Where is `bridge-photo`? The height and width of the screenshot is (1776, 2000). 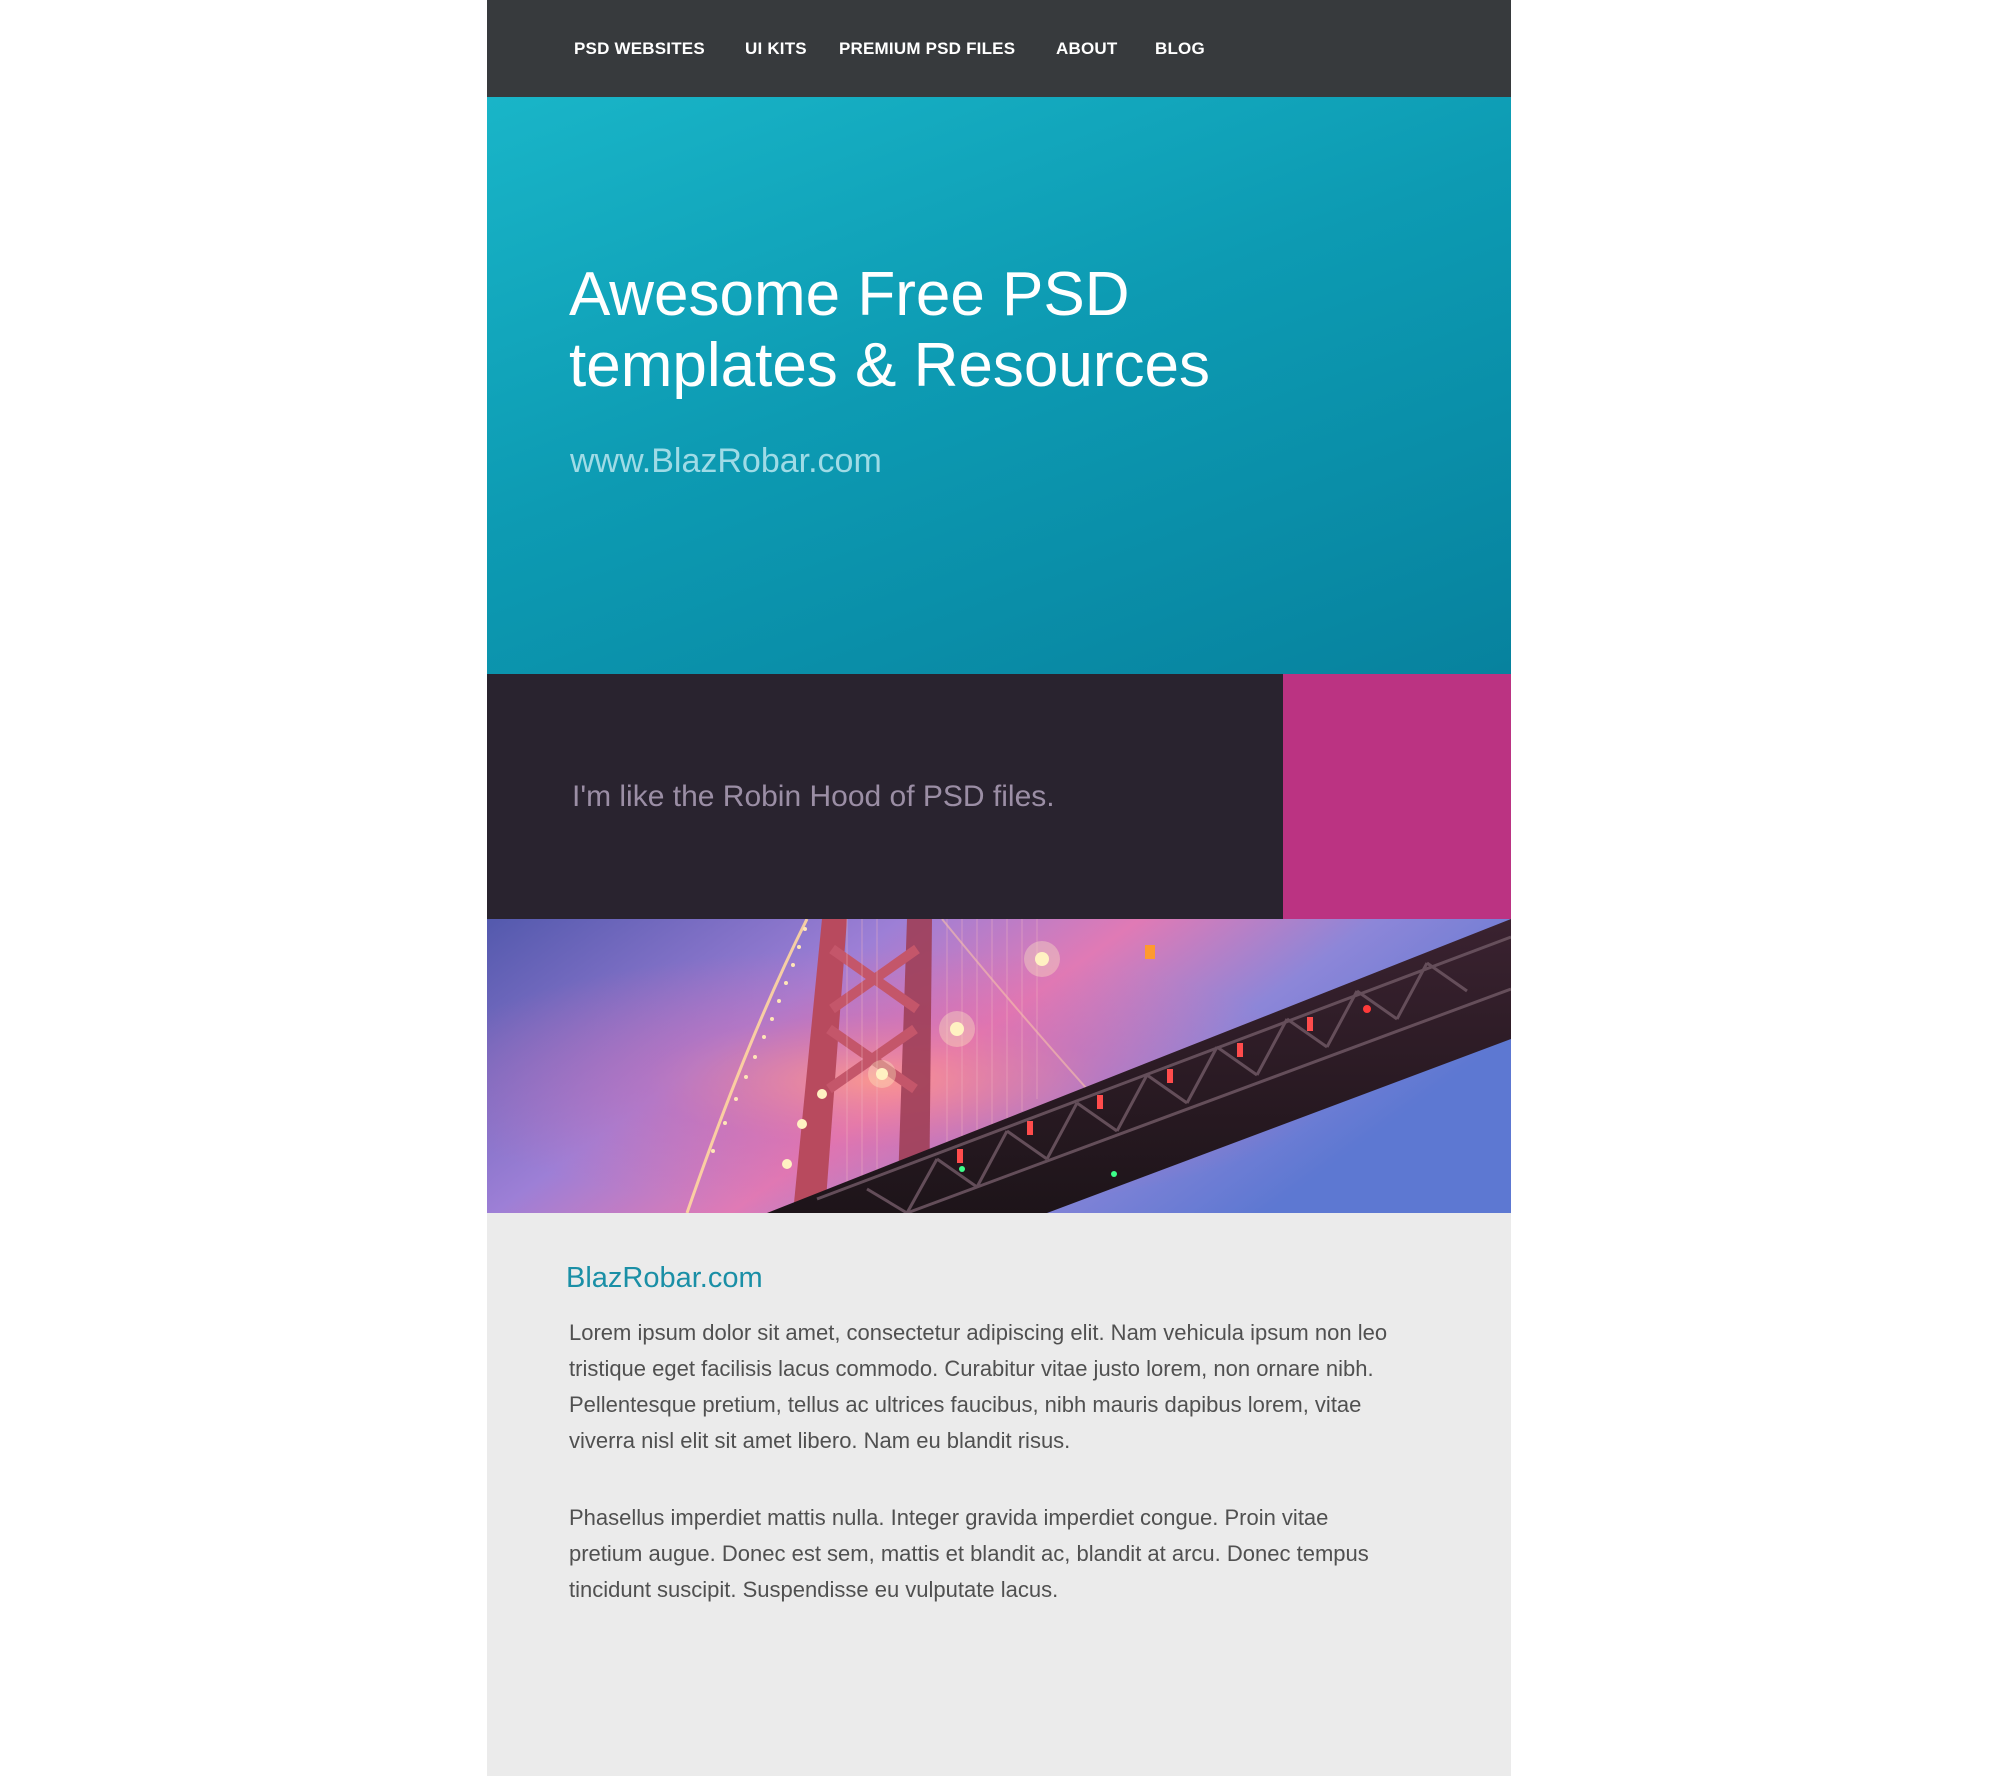 bridge-photo is located at coordinates (999, 1066).